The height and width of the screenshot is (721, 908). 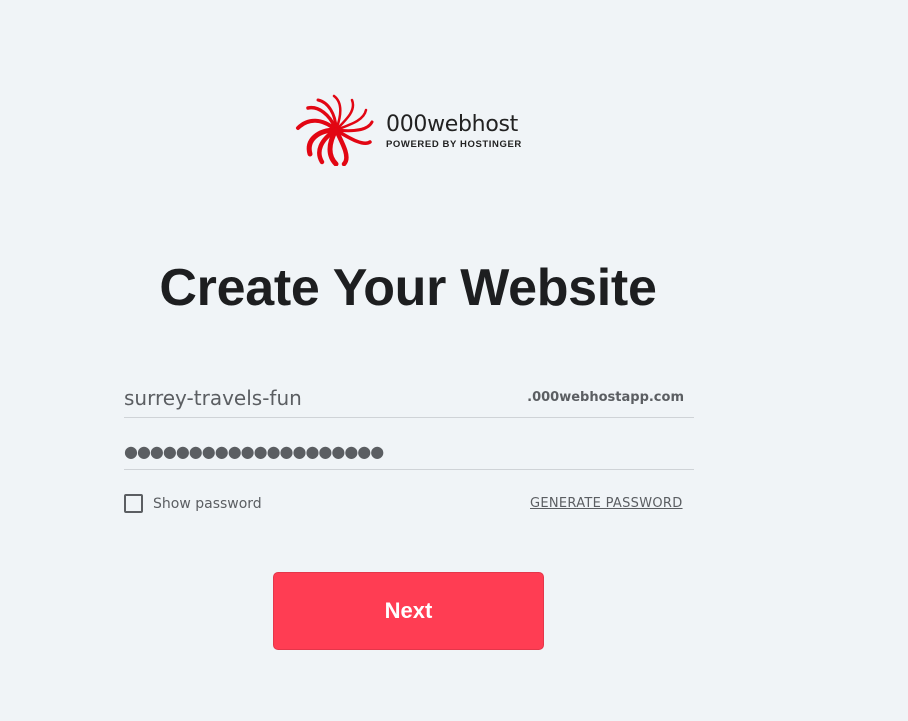 I want to click on show-password-checkbox, so click(x=133, y=503).